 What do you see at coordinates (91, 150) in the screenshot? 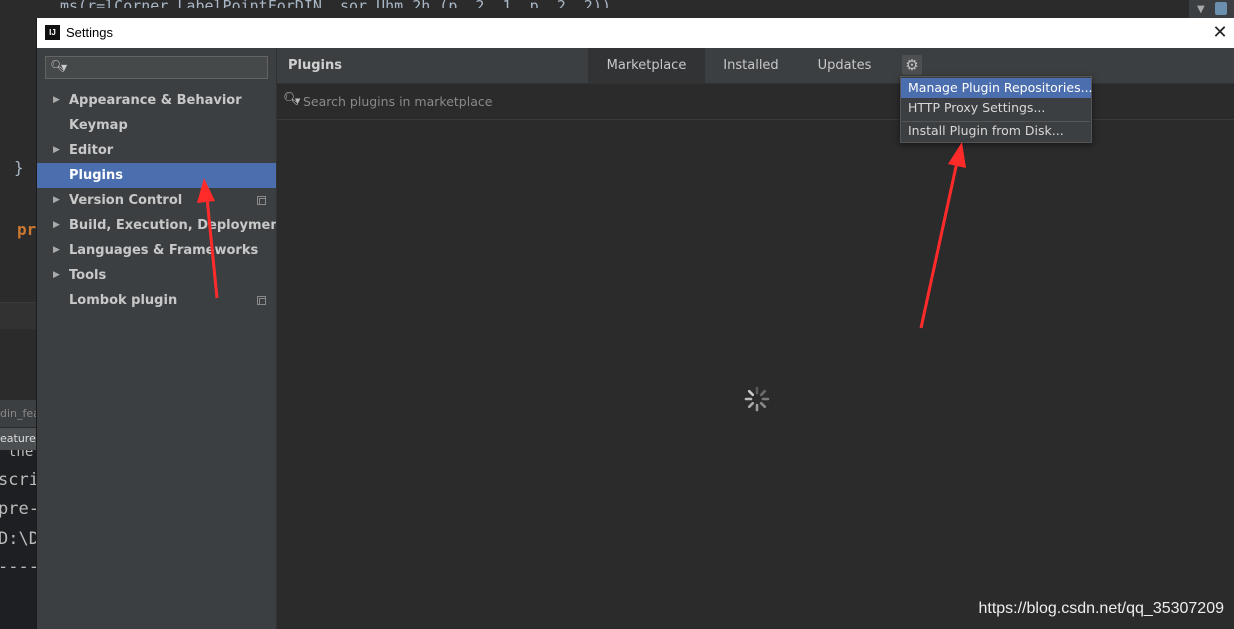
I see `sidebar-item-label: Editor` at bounding box center [91, 150].